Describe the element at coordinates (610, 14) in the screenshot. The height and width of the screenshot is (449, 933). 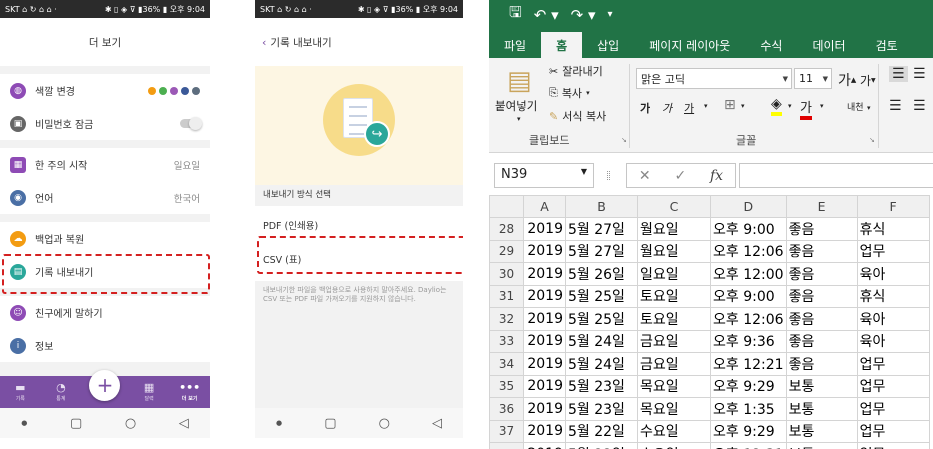
I see `customize-qat-icon: ▾` at that location.